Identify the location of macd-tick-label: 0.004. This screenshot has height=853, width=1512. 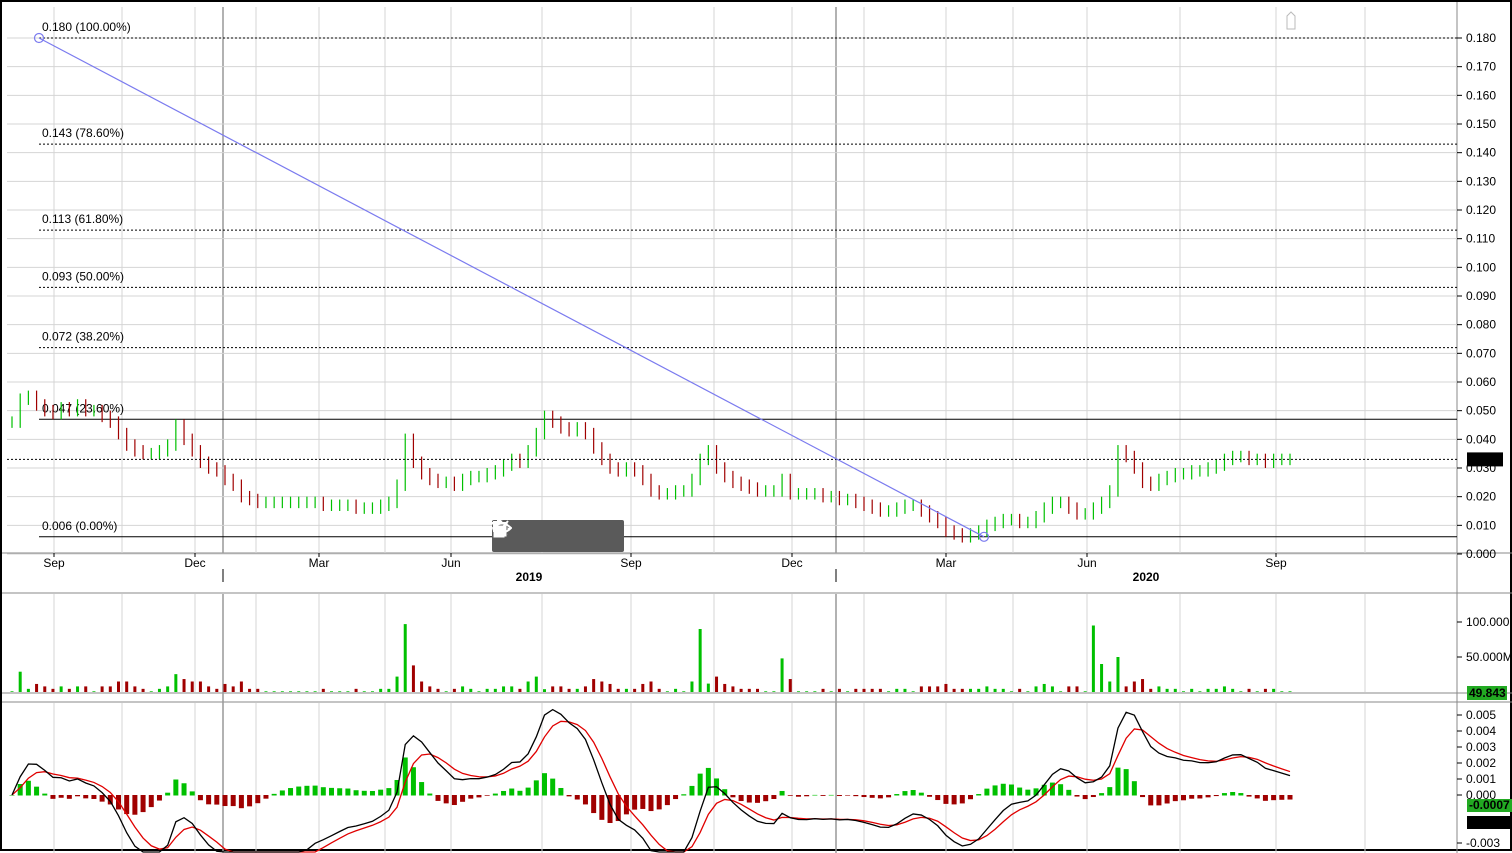
(1481, 731).